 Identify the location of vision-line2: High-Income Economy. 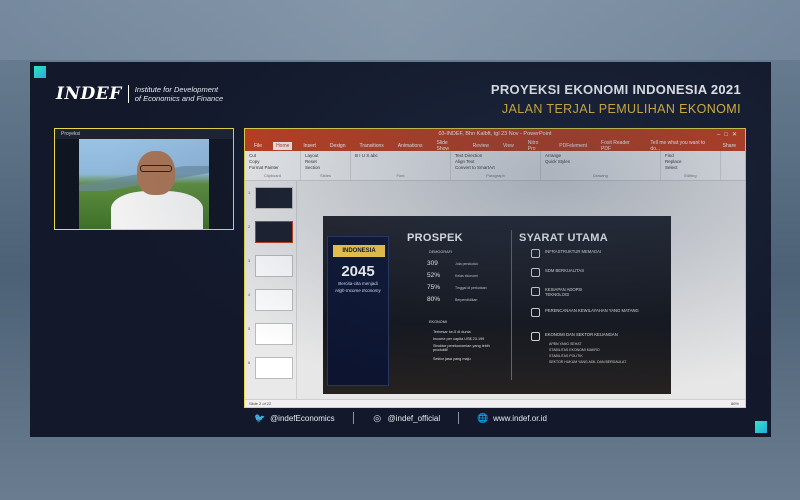
(358, 290).